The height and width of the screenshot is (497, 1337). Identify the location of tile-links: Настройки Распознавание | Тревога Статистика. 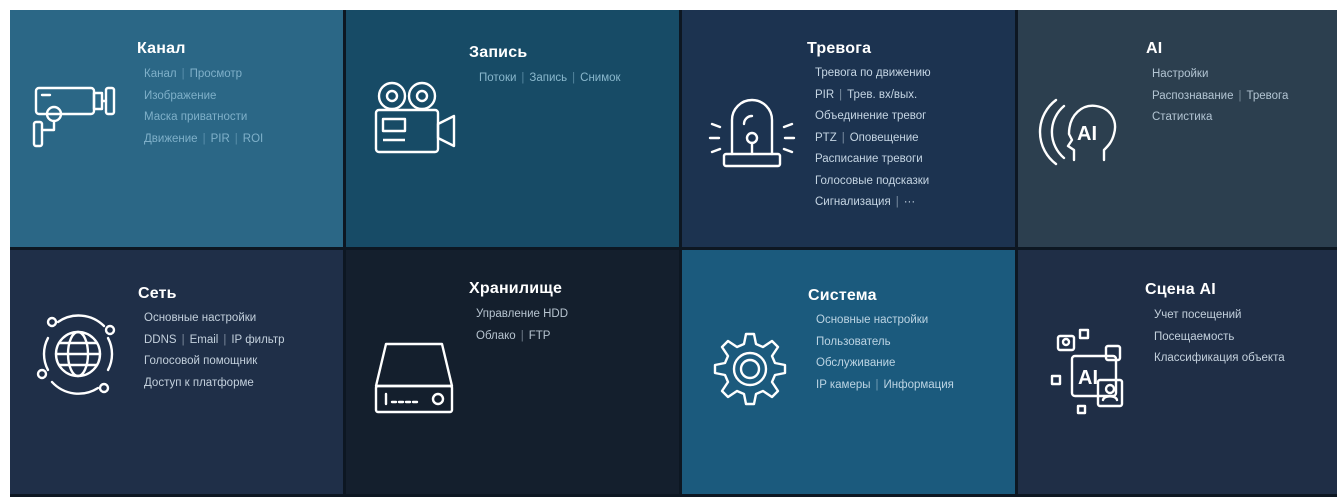
(1220, 96).